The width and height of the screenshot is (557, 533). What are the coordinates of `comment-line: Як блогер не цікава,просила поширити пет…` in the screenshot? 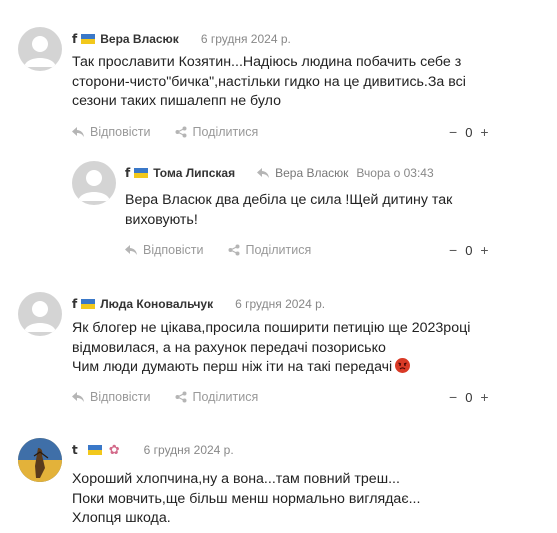 It's located at (271, 328).